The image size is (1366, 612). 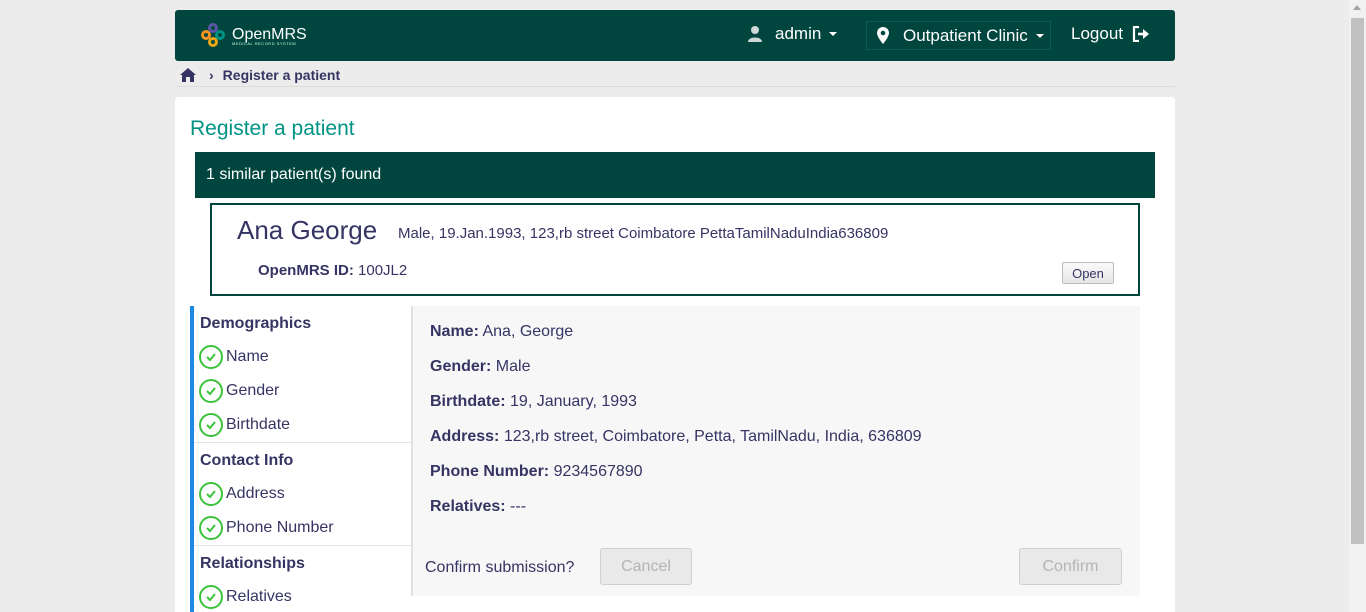 I want to click on page-scrollbar, so click(x=1357, y=306).